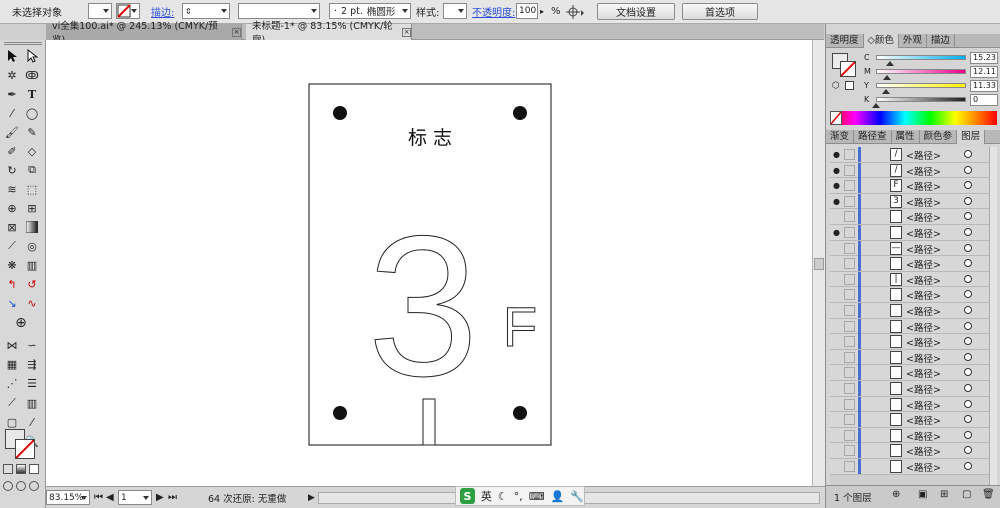 The image size is (1000, 508). What do you see at coordinates (558, 496) in the screenshot?
I see `user-icon: 👤` at bounding box center [558, 496].